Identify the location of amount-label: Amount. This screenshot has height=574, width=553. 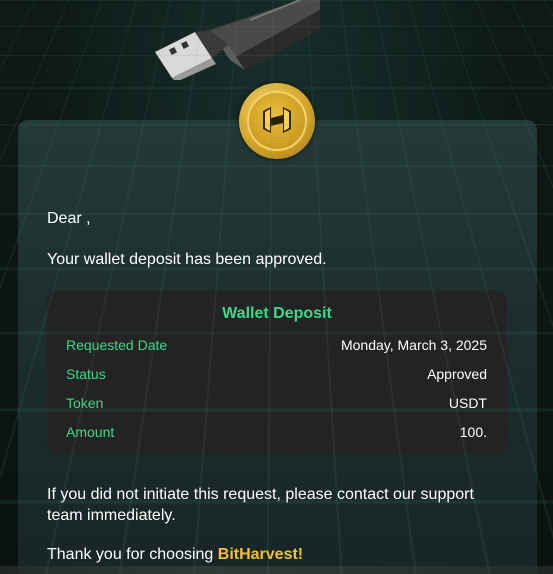
(90, 432).